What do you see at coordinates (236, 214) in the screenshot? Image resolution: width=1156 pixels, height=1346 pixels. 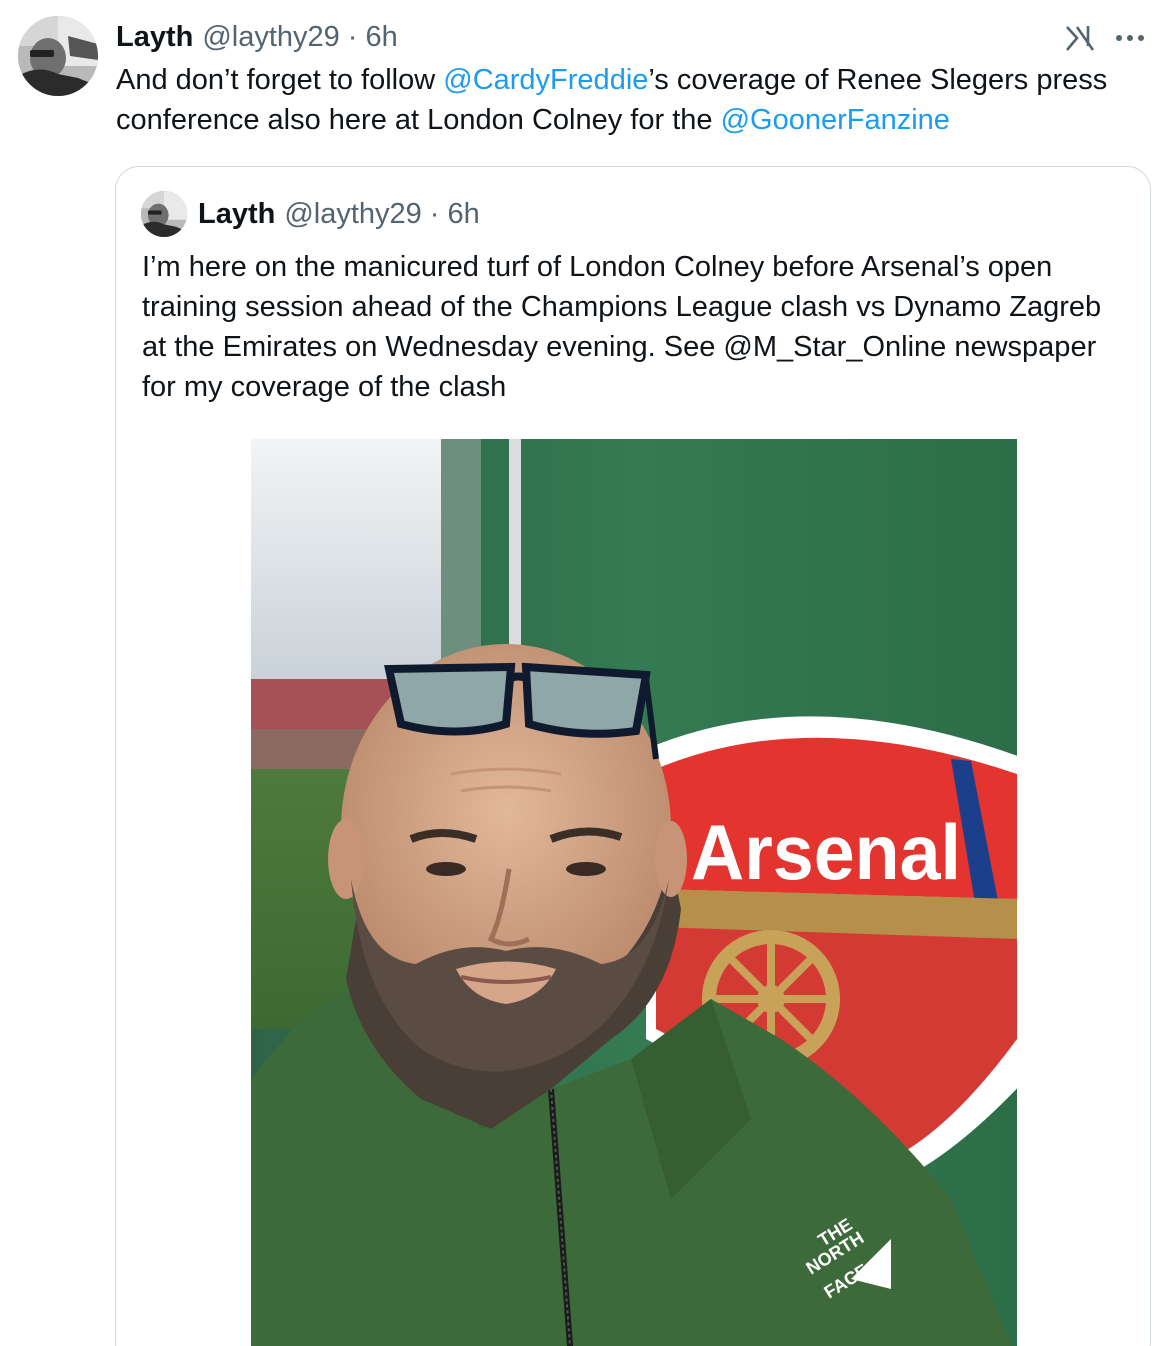 I see `quoted-author-name: Layth` at bounding box center [236, 214].